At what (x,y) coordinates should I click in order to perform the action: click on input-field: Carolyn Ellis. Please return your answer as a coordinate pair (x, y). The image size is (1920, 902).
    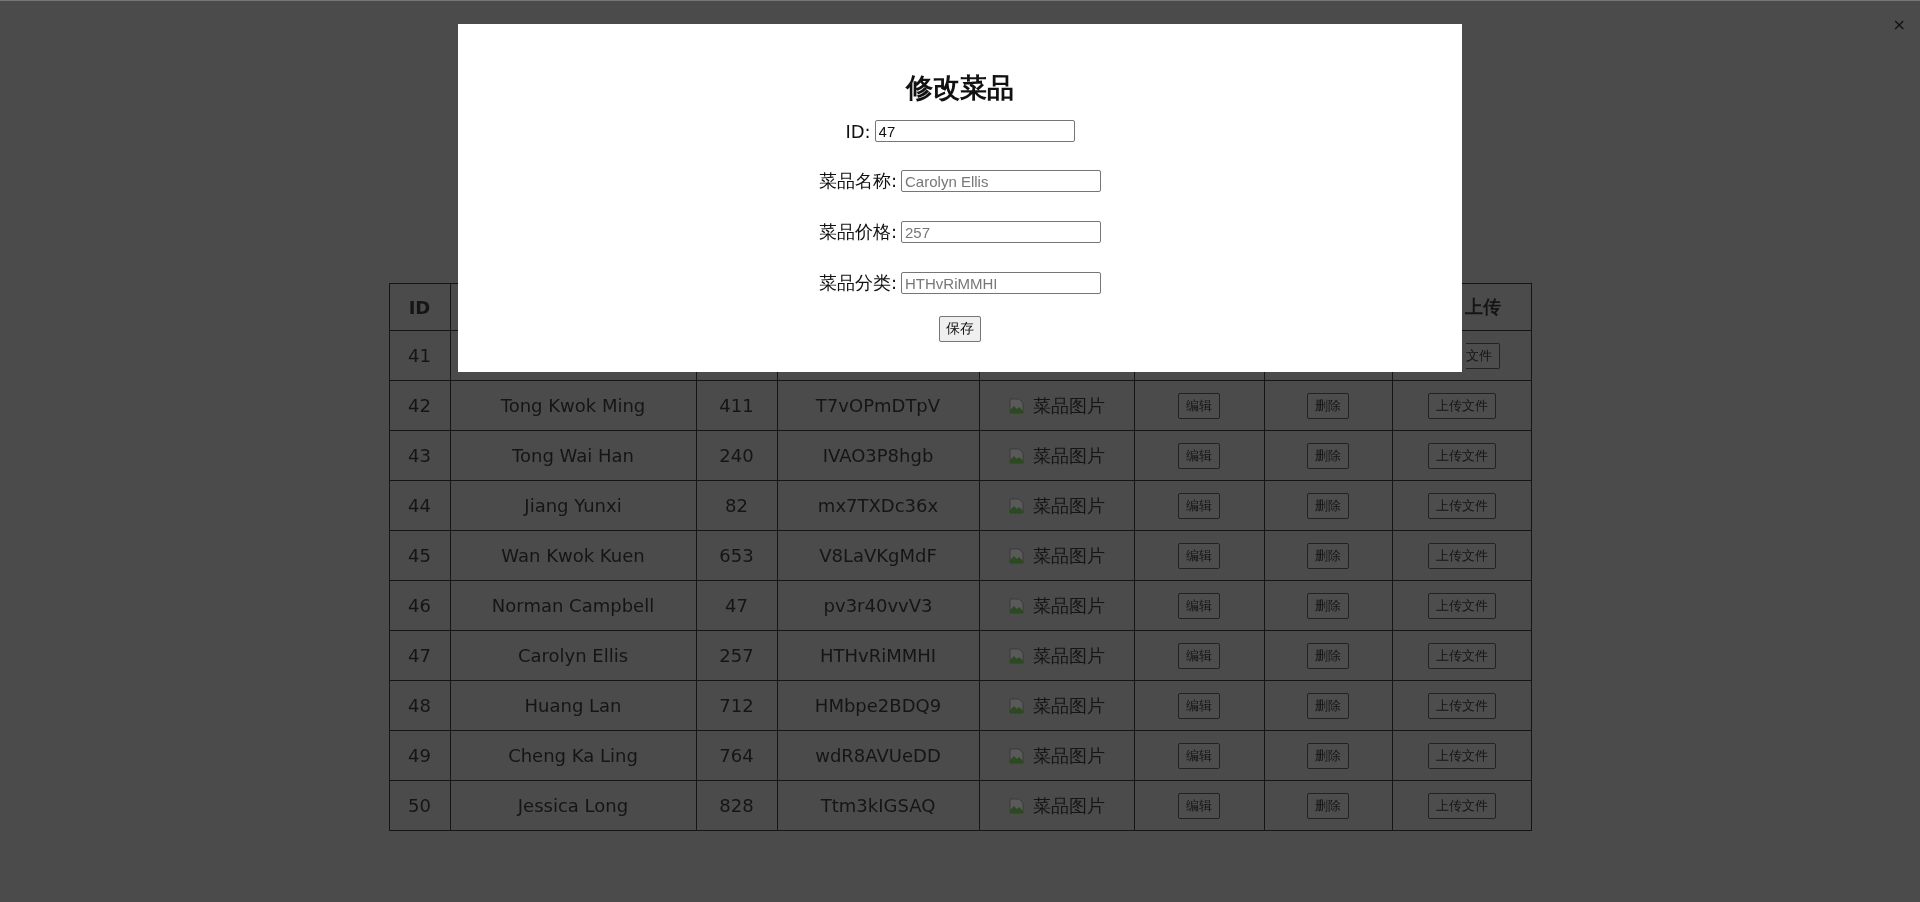
    Looking at the image, I should click on (1001, 181).